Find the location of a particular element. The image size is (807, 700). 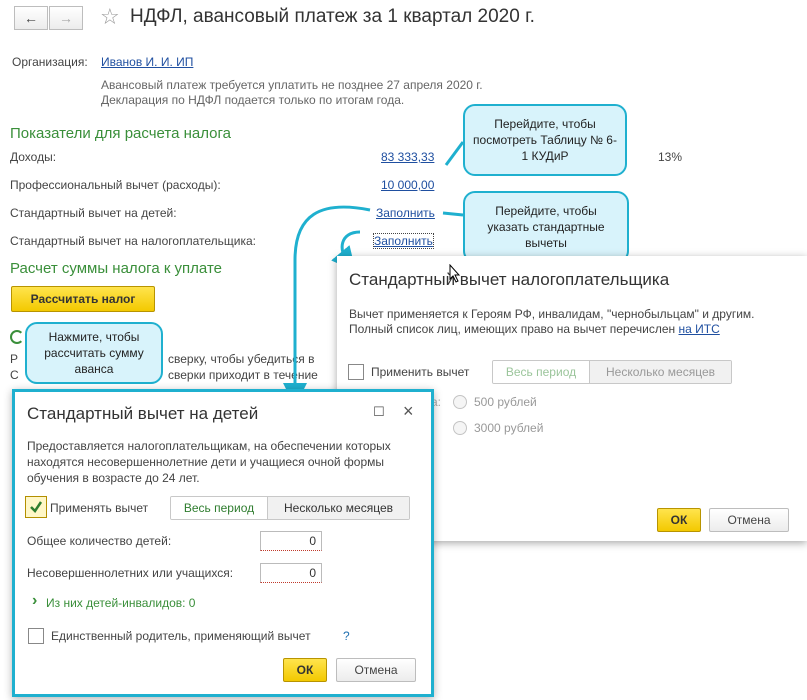

taxpayer-period-toggle: Весь период Несколько месяцев is located at coordinates (612, 372).